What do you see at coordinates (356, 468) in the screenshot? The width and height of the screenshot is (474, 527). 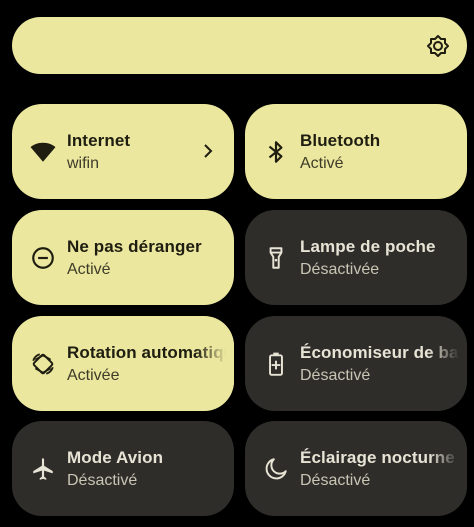 I see `tile-night-light: Éclairage nocturne Désactivé` at bounding box center [356, 468].